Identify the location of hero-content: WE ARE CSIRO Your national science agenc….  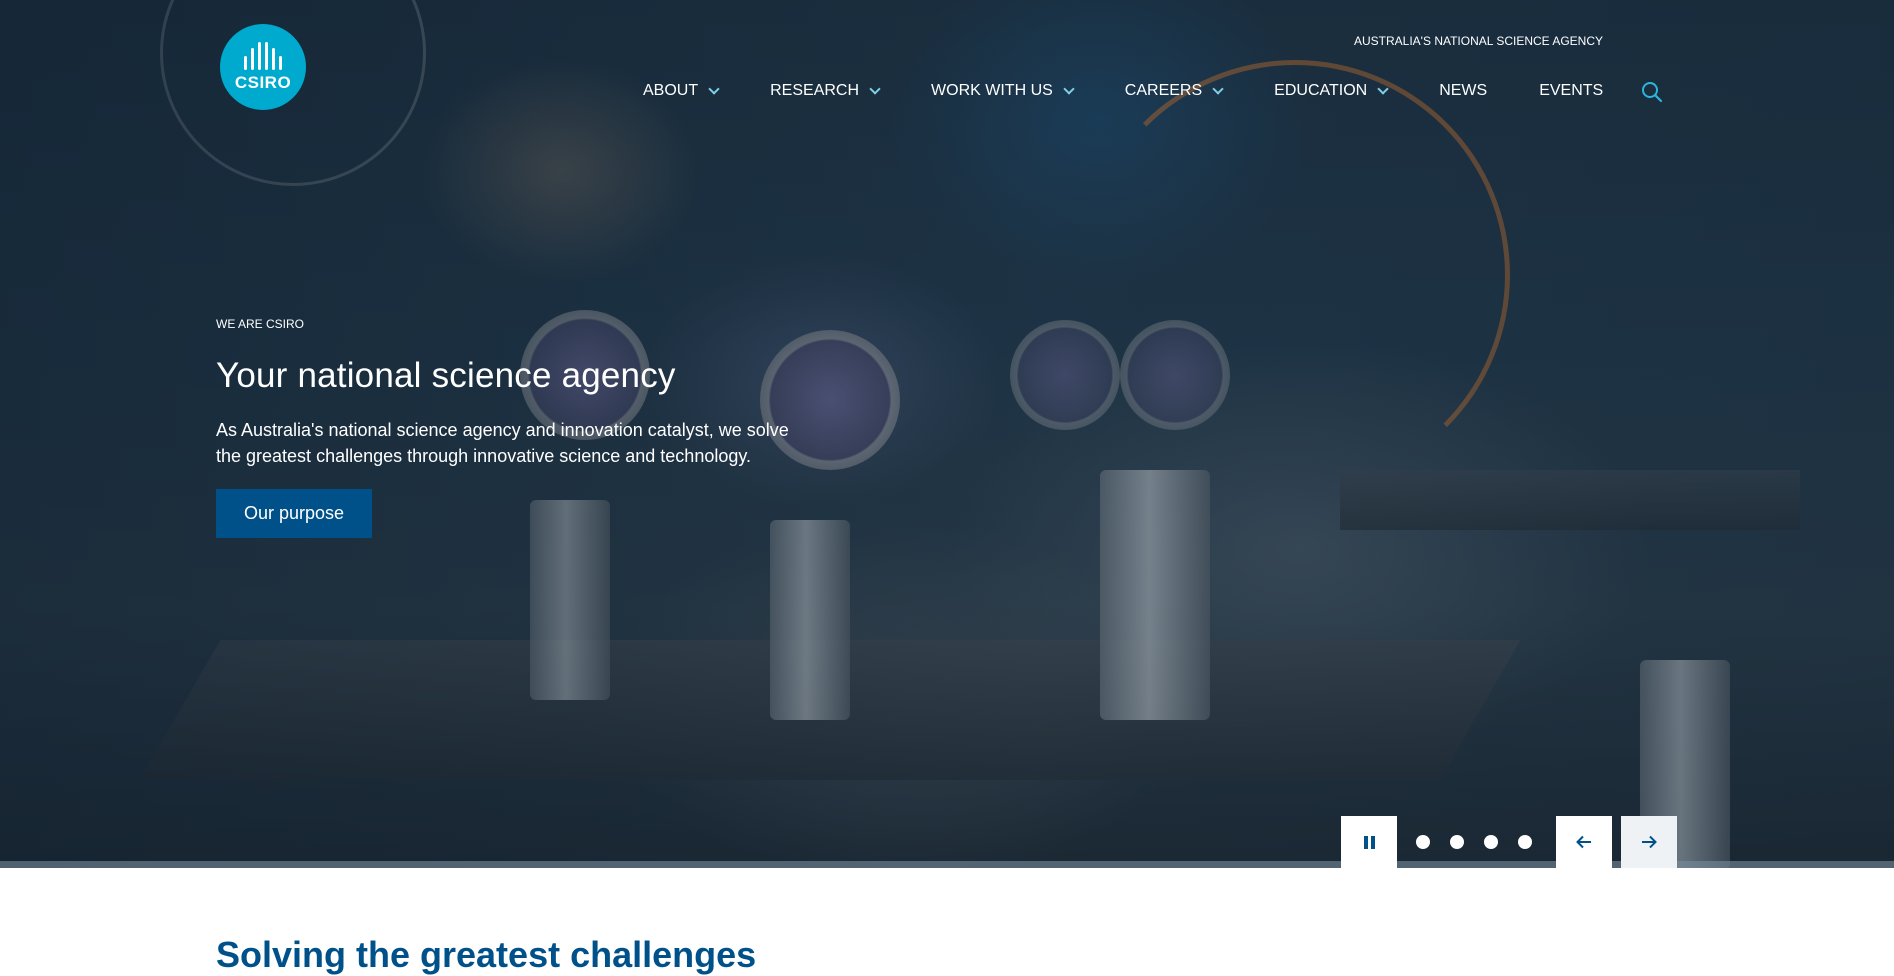
(516, 427).